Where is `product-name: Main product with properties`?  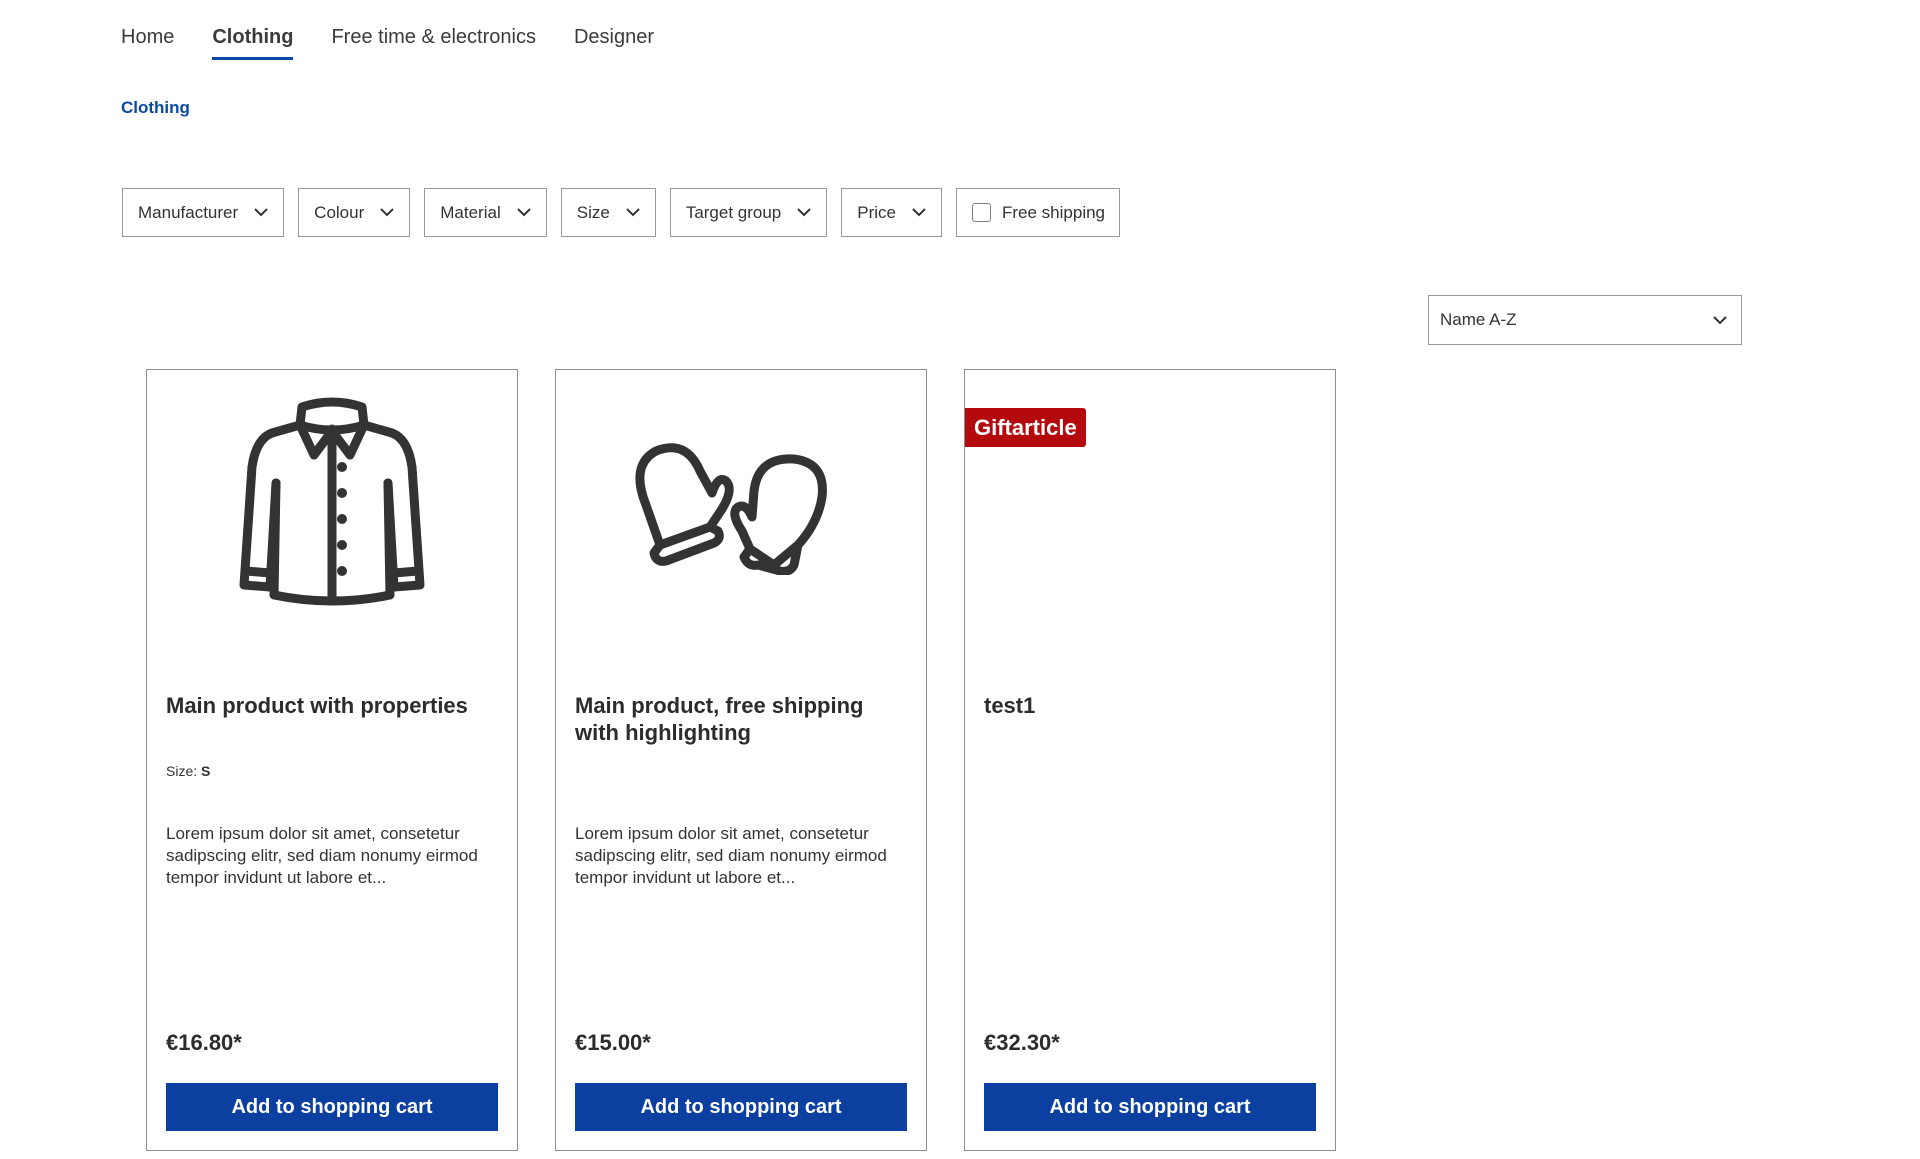 product-name: Main product with properties is located at coordinates (331, 705).